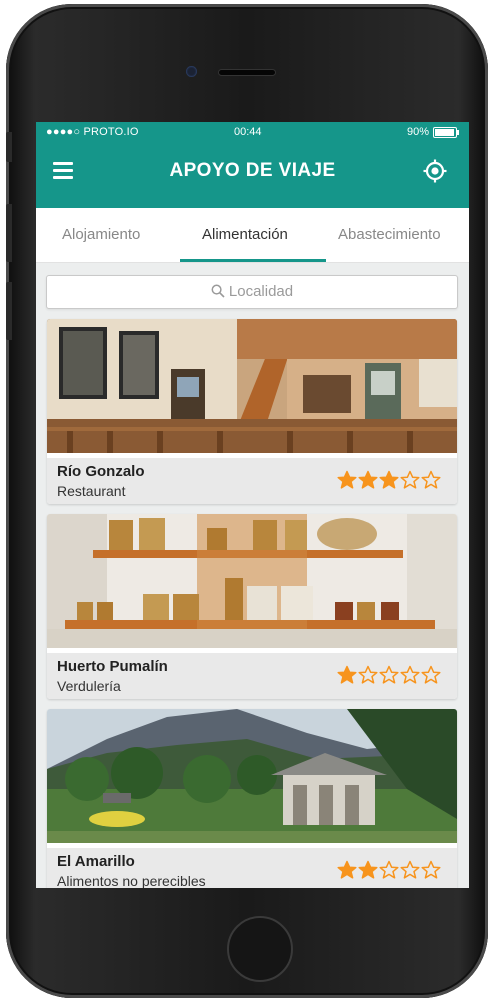 The image size is (495, 1002). I want to click on place-info: Huerto Pumalín Verdulería, so click(252, 676).